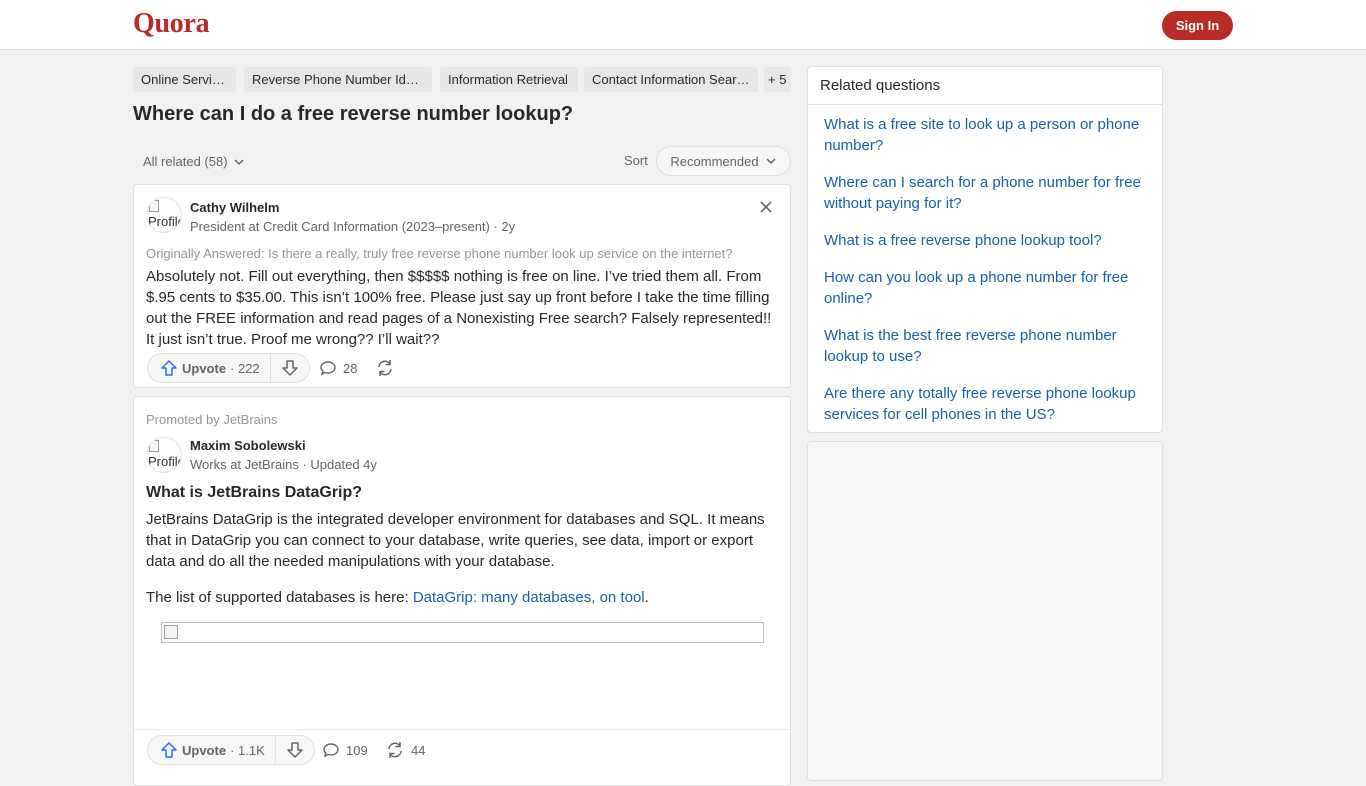 This screenshot has width=1366, height=786. I want to click on vote-pill: Upvote · 1.1K, so click(231, 750).